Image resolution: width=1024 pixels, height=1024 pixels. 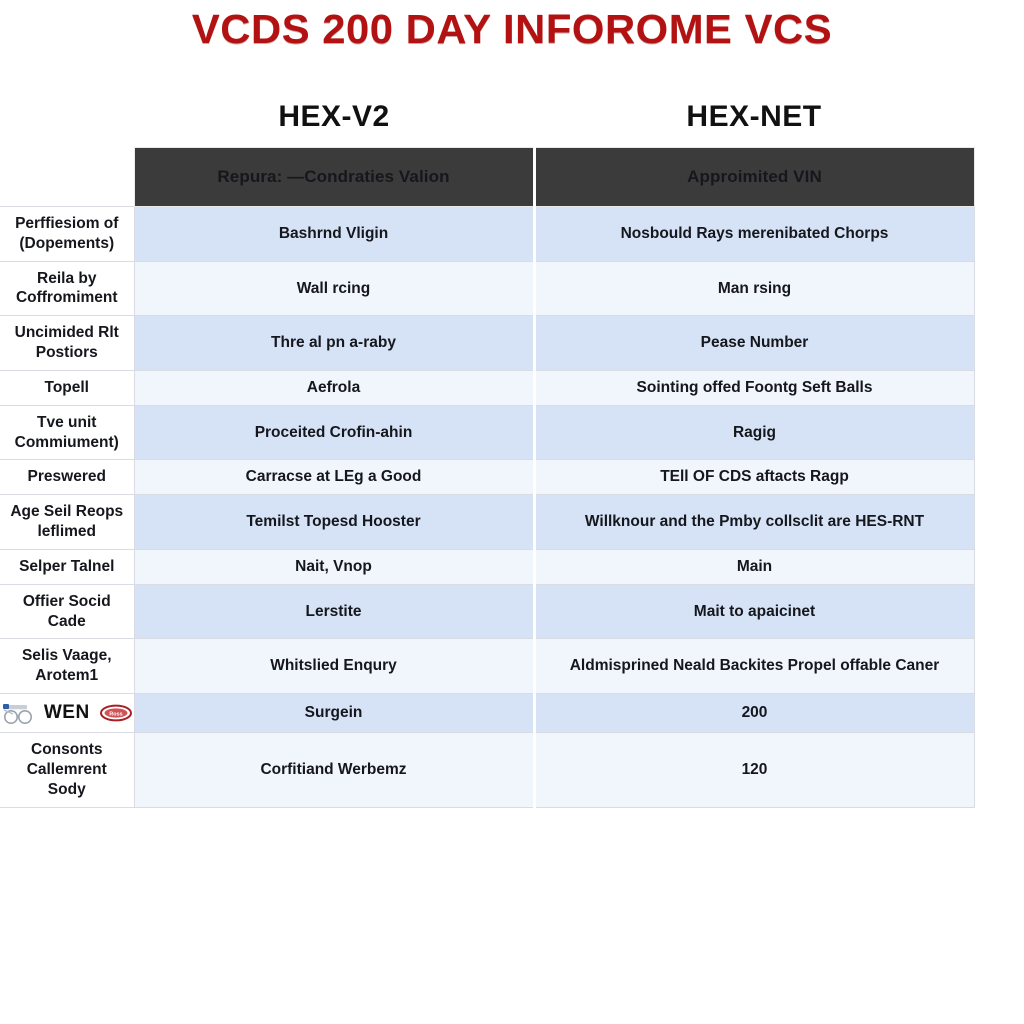 What do you see at coordinates (334, 234) in the screenshot?
I see `cell-hex-v2: Bashrnd Vligin` at bounding box center [334, 234].